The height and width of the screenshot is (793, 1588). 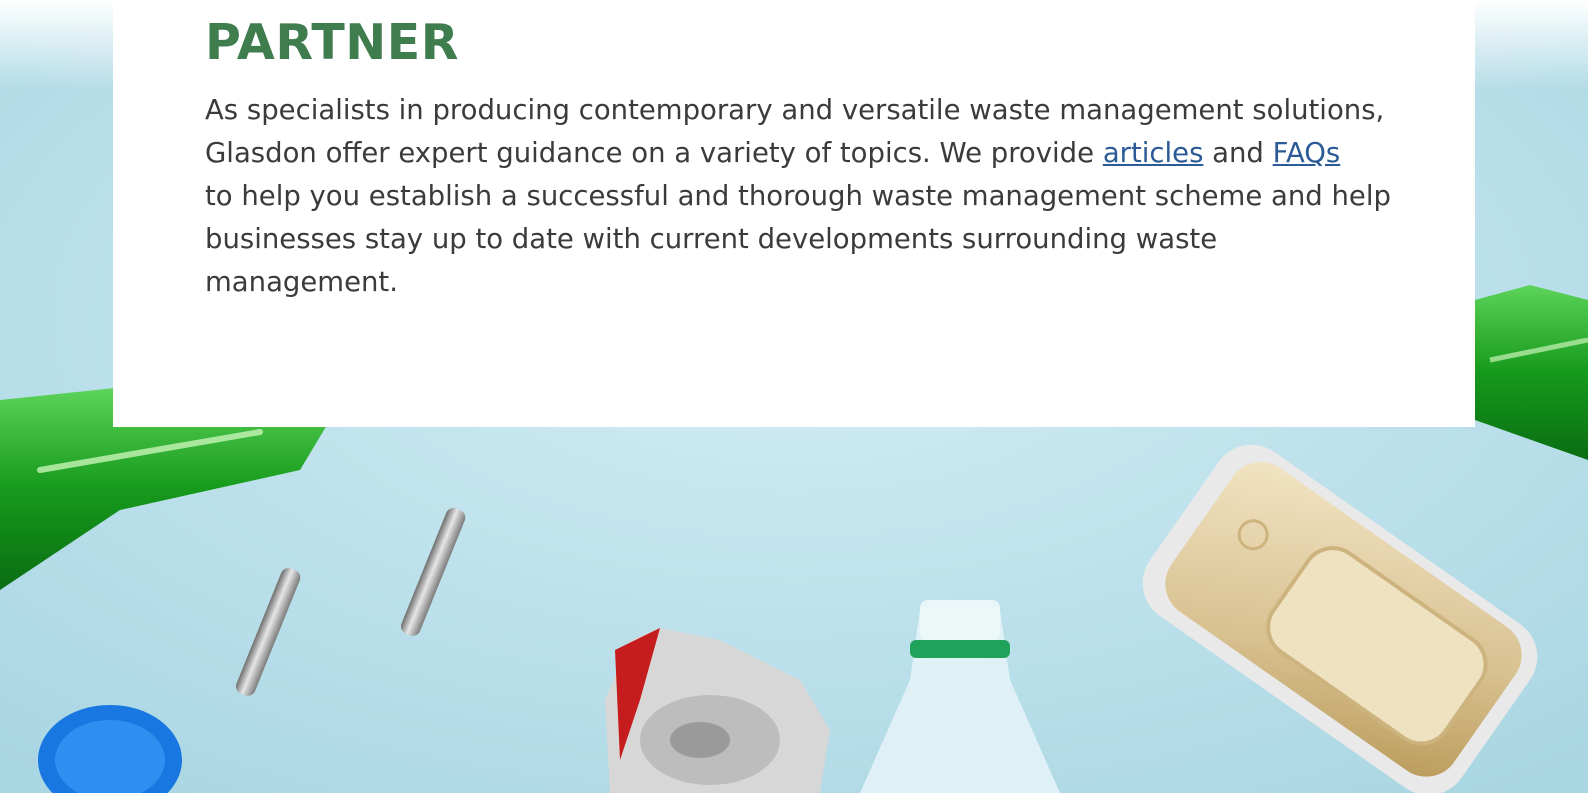 I want to click on faqs-link: FAQs, so click(x=1307, y=153).